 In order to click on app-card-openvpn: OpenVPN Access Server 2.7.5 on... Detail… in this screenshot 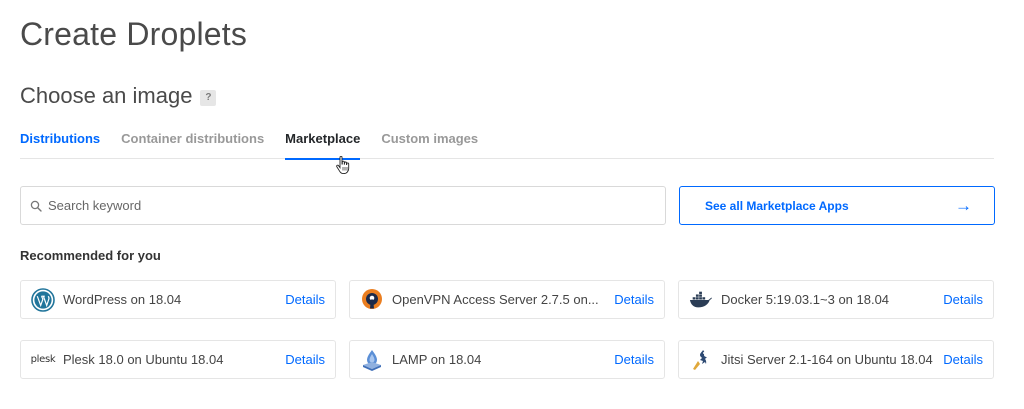, I will do `click(507, 299)`.